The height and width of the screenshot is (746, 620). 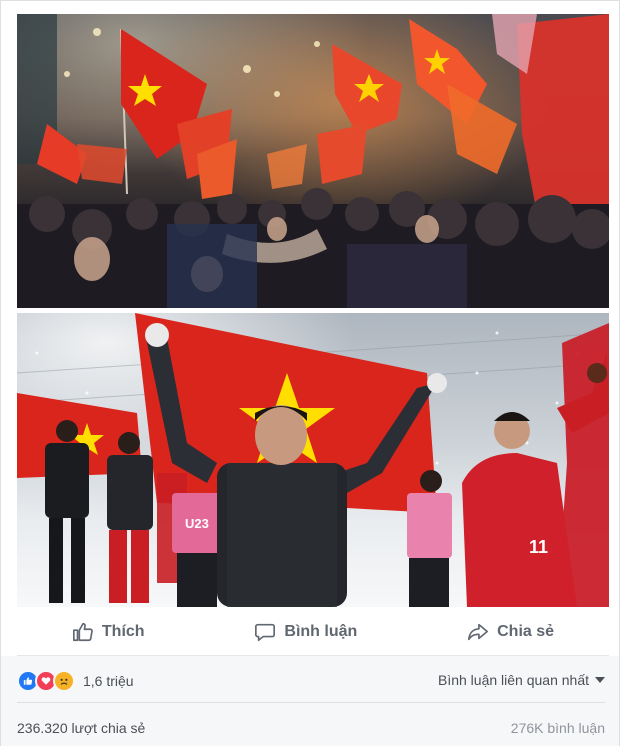 I want to click on comment-label: Bình luận, so click(x=321, y=631).